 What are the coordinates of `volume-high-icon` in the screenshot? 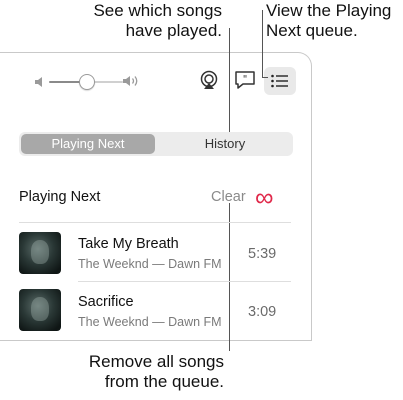 It's located at (132, 81).